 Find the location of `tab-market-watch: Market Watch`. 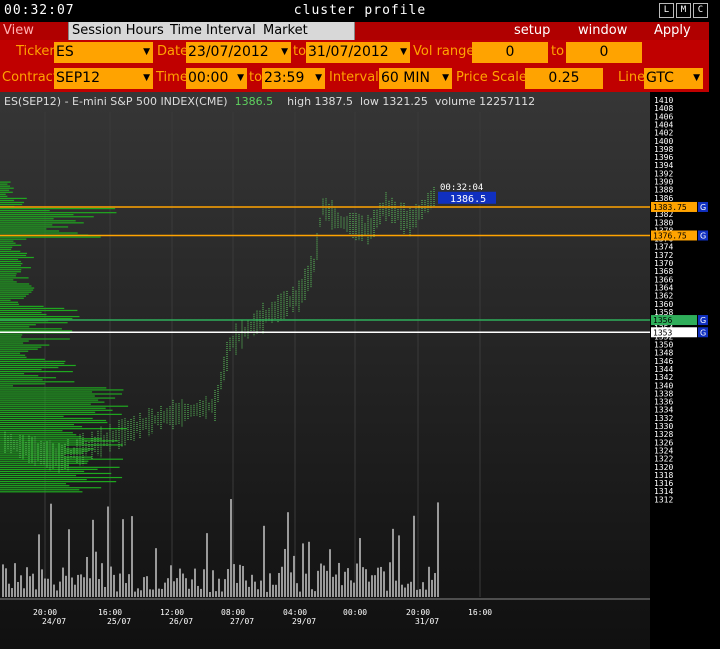

tab-market-watch: Market Watch is located at coordinates (307, 39).